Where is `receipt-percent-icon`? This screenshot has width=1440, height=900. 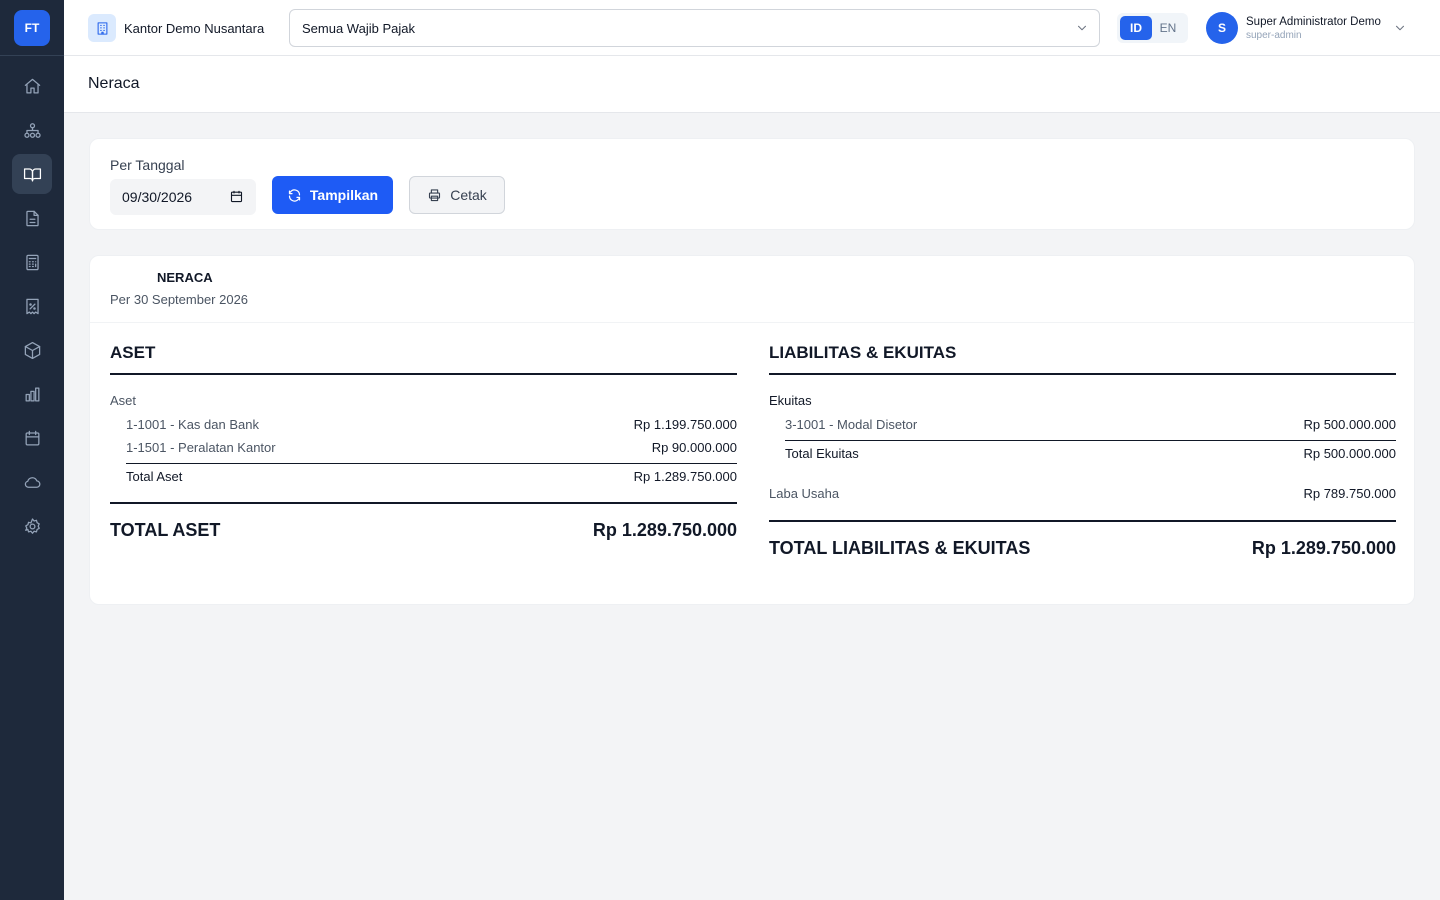 receipt-percent-icon is located at coordinates (32, 306).